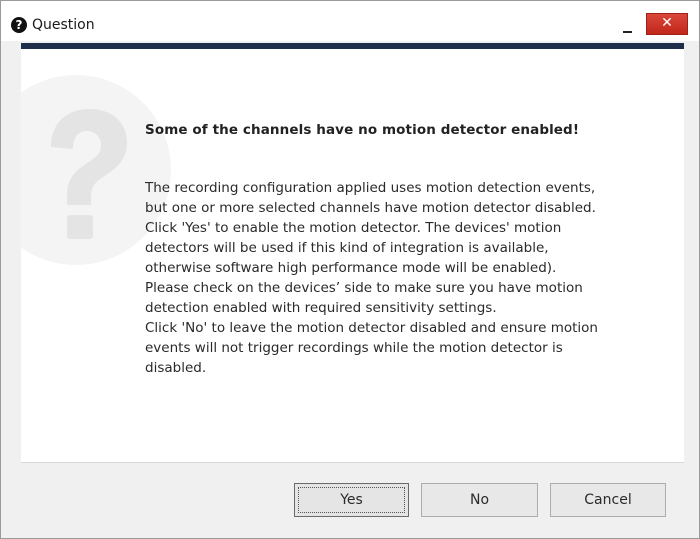 Image resolution: width=700 pixels, height=539 pixels. I want to click on button-bar: Yes No Cancel, so click(352, 500).